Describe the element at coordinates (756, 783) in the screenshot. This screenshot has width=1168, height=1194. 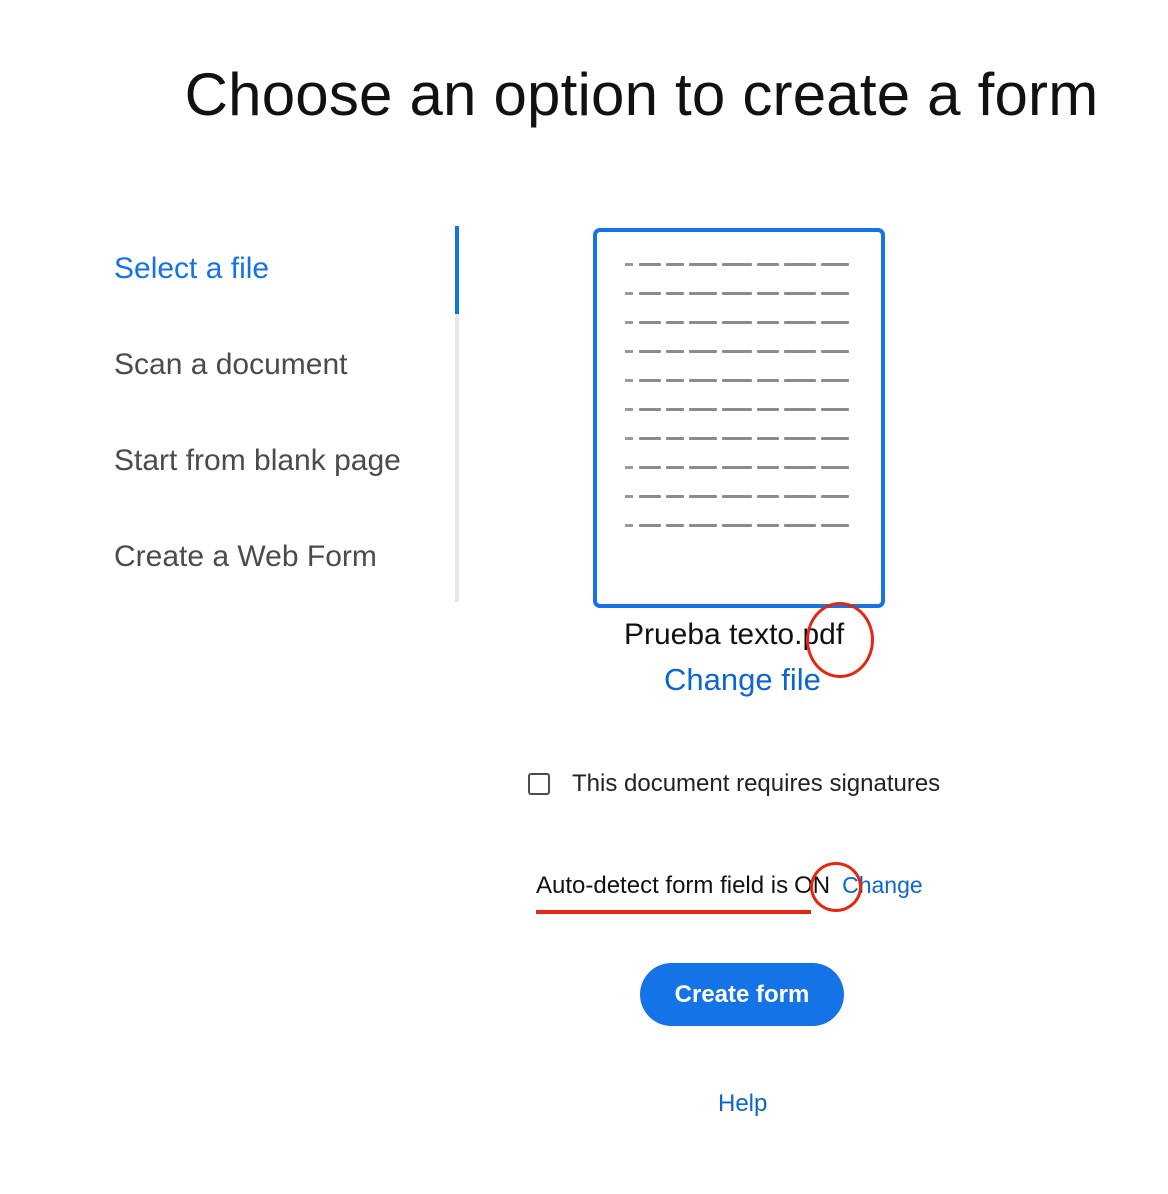
I see `signature-label: This document requires signatures` at that location.